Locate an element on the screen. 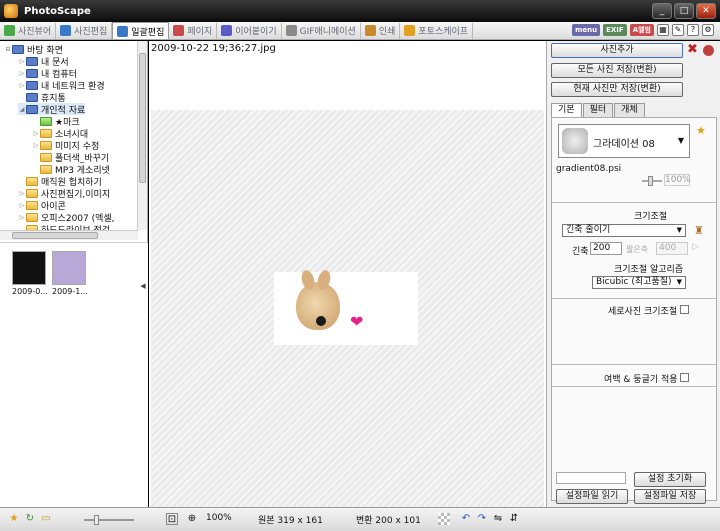 The image size is (720, 531). frame-file-name: gradient08.psi is located at coordinates (589, 169).